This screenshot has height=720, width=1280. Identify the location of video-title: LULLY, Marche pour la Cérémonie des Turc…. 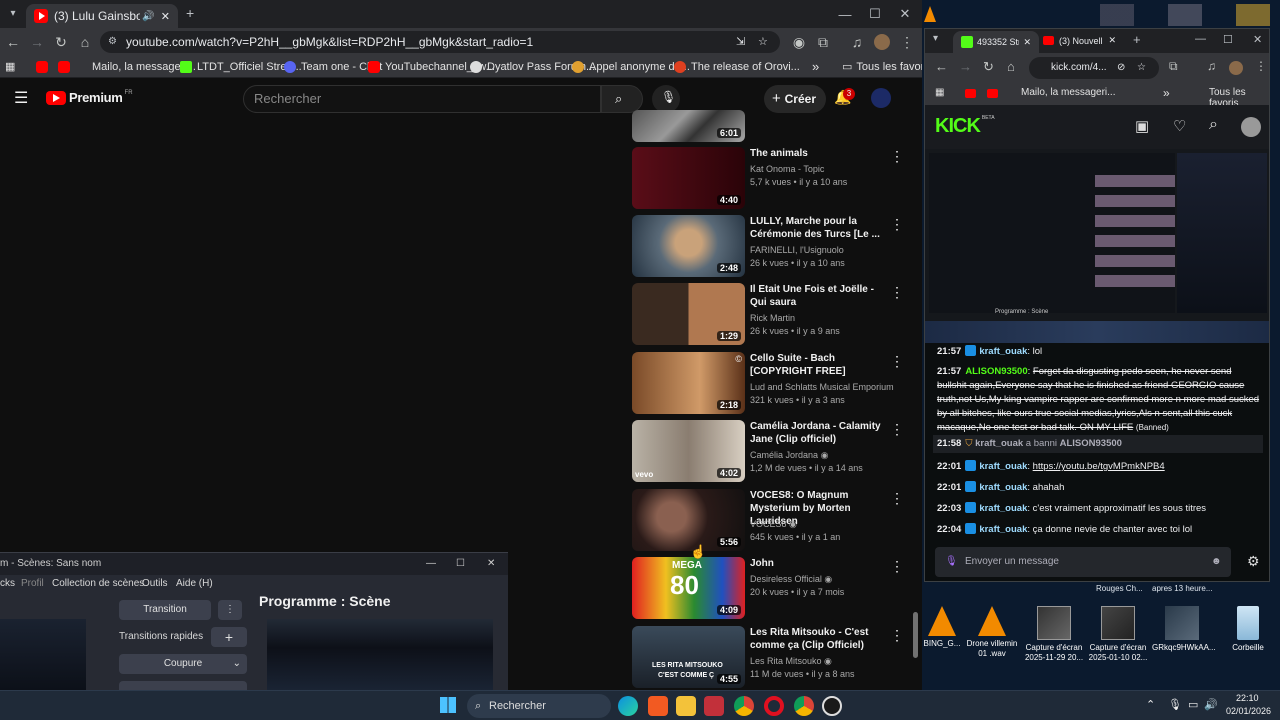
(816, 228).